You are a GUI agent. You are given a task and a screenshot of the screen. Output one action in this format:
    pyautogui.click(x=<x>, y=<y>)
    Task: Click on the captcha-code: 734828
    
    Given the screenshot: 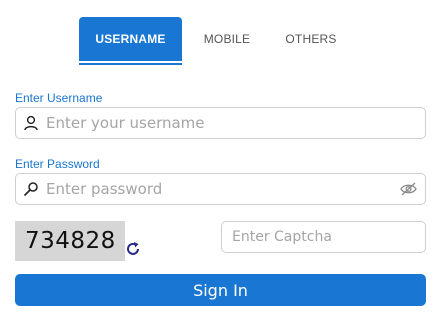 What is the action you would take?
    pyautogui.click(x=70, y=241)
    